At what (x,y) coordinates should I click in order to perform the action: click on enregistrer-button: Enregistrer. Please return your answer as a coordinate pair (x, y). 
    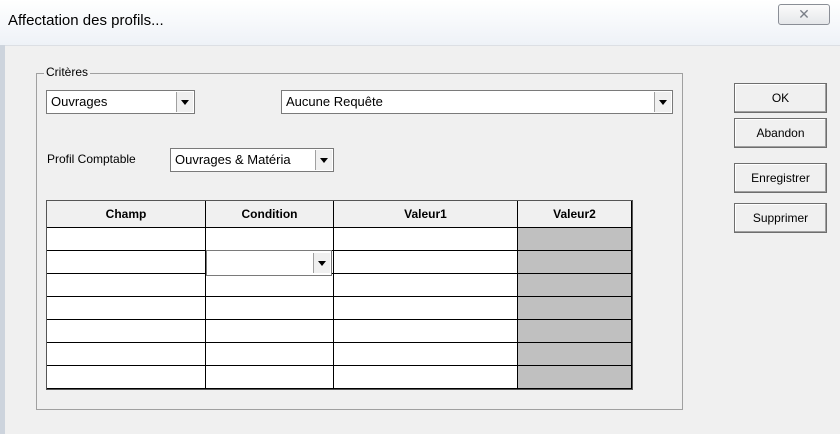
    Looking at the image, I should click on (780, 178).